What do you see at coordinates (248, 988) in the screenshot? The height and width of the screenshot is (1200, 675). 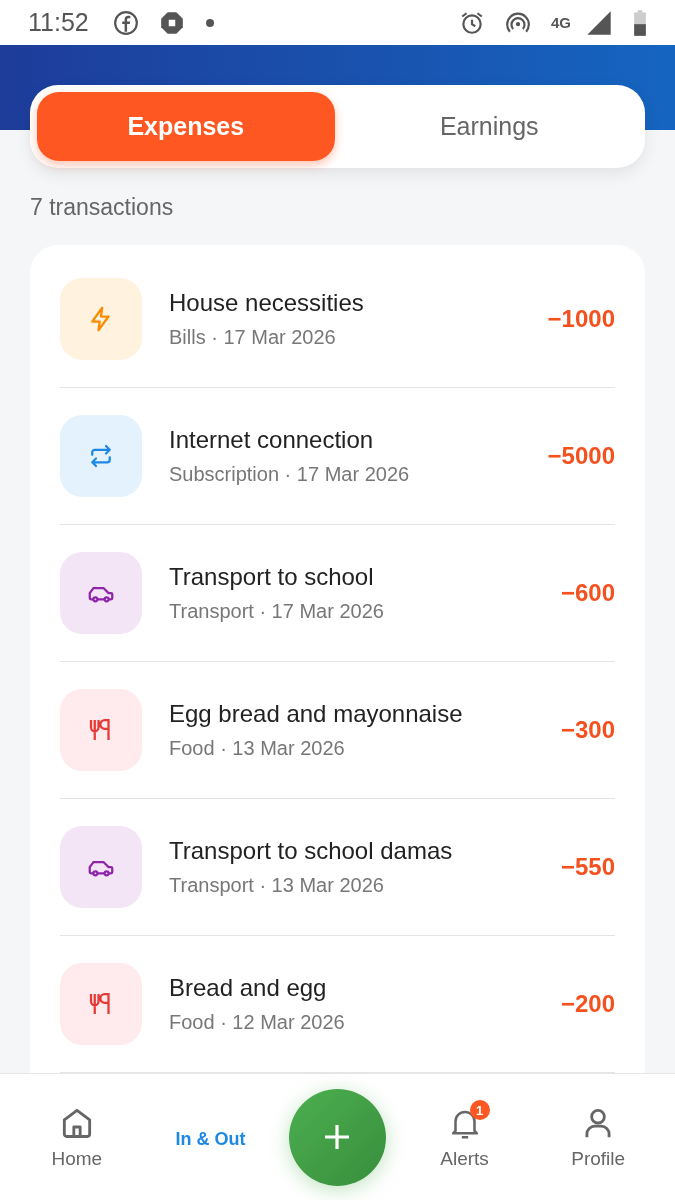 I see `transaction-title: Bread and egg` at bounding box center [248, 988].